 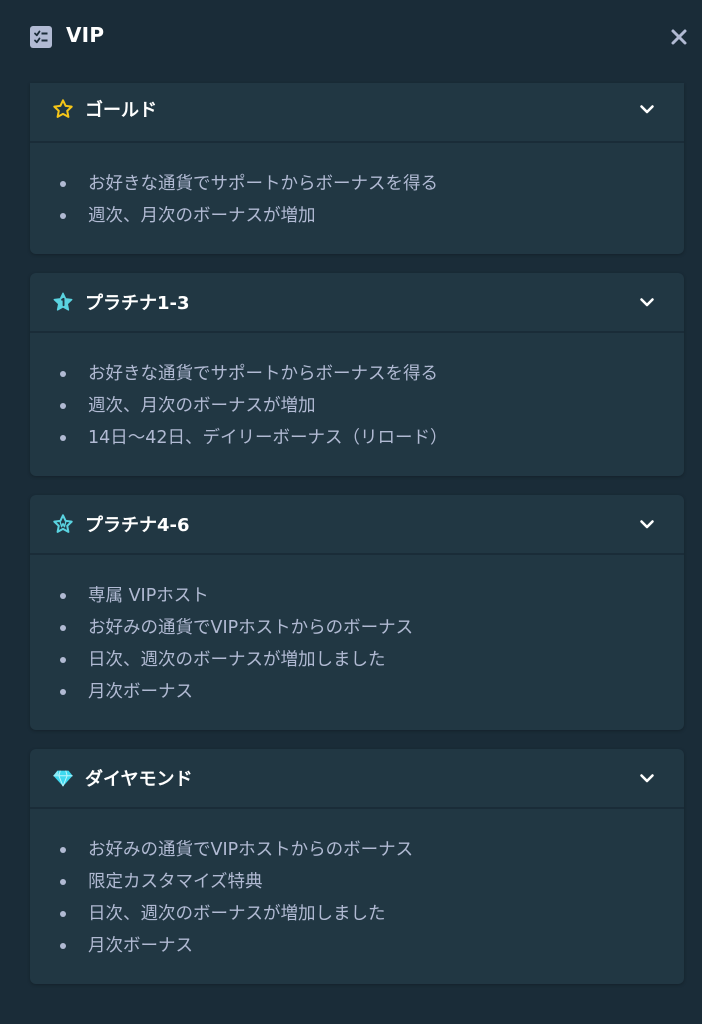 I want to click on tier-title: ダイヤモンド, so click(x=139, y=779).